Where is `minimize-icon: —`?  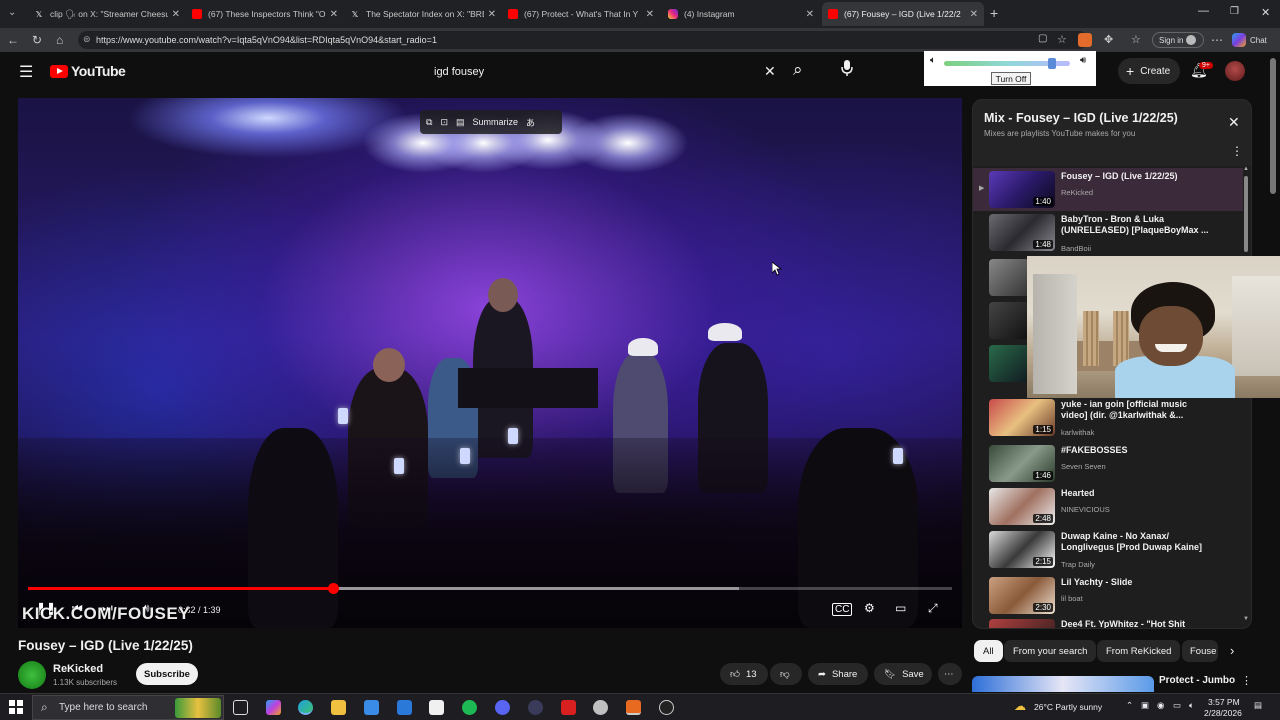 minimize-icon: — is located at coordinates (1203, 11).